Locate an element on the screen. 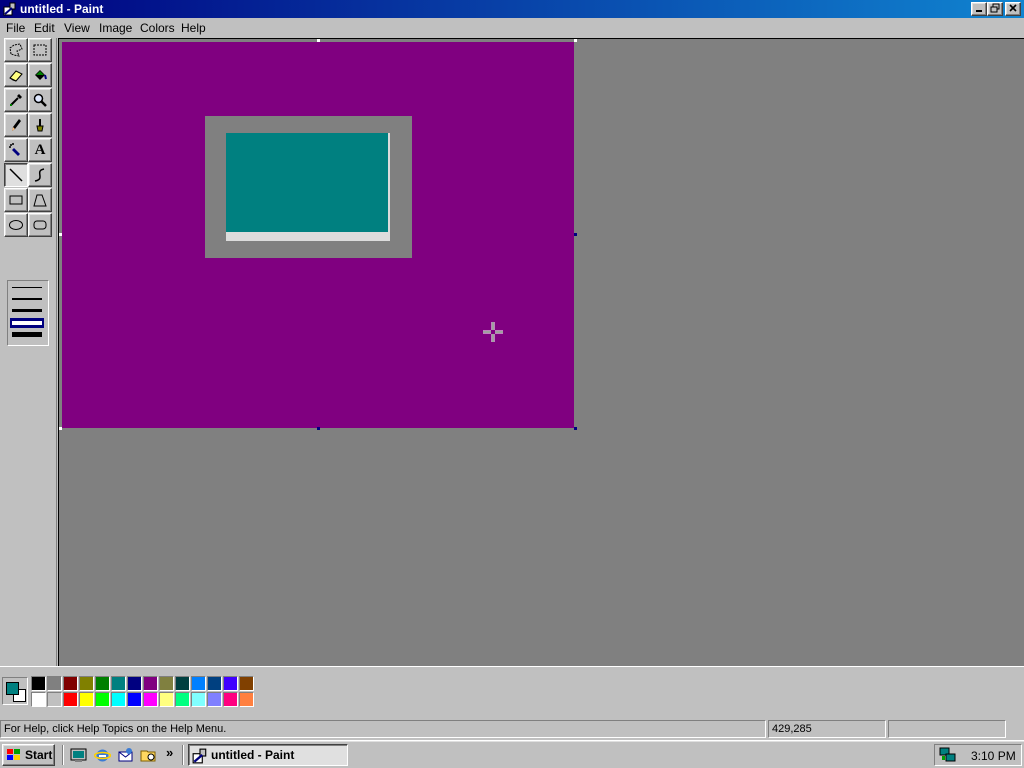  menu-colors: Colors is located at coordinates (157, 28).